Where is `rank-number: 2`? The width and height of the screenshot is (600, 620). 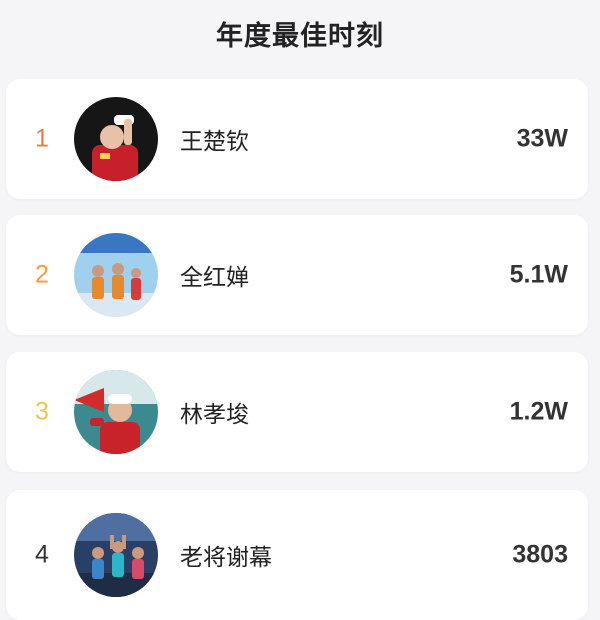
rank-number: 2 is located at coordinates (42, 274).